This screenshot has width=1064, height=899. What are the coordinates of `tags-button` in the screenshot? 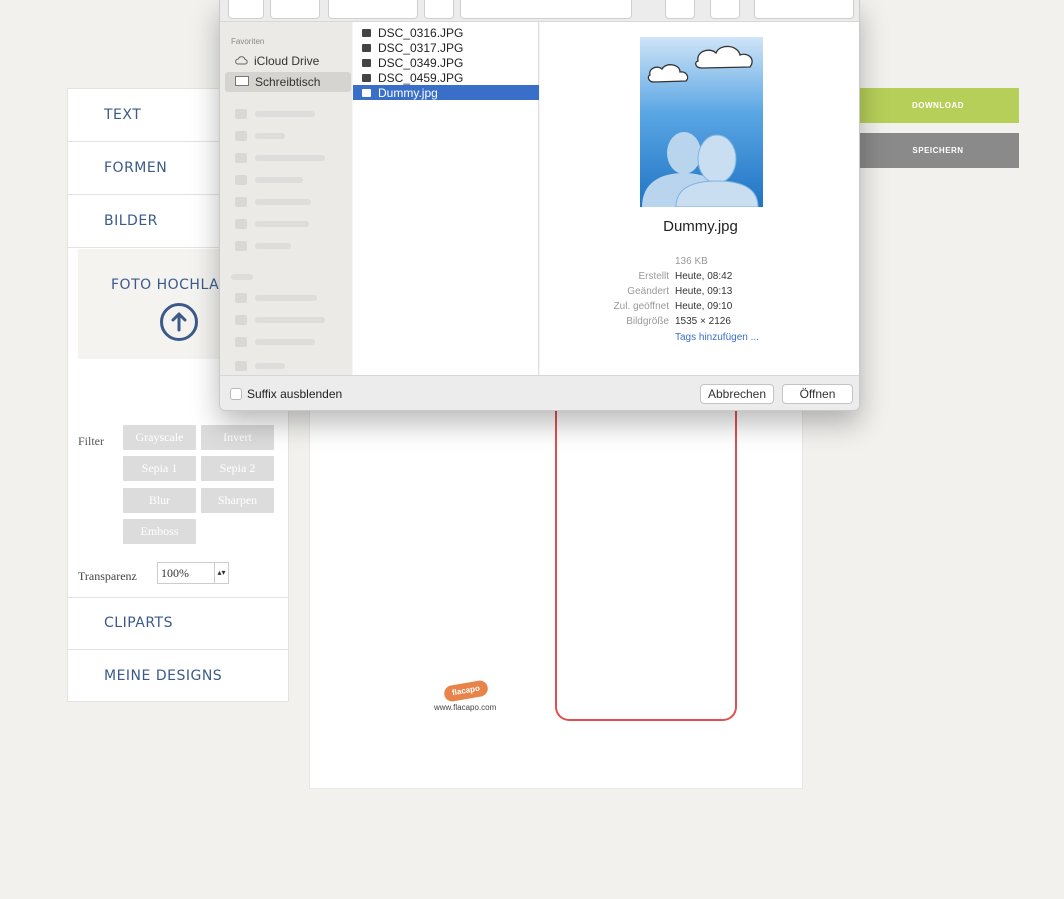 It's located at (725, 9).